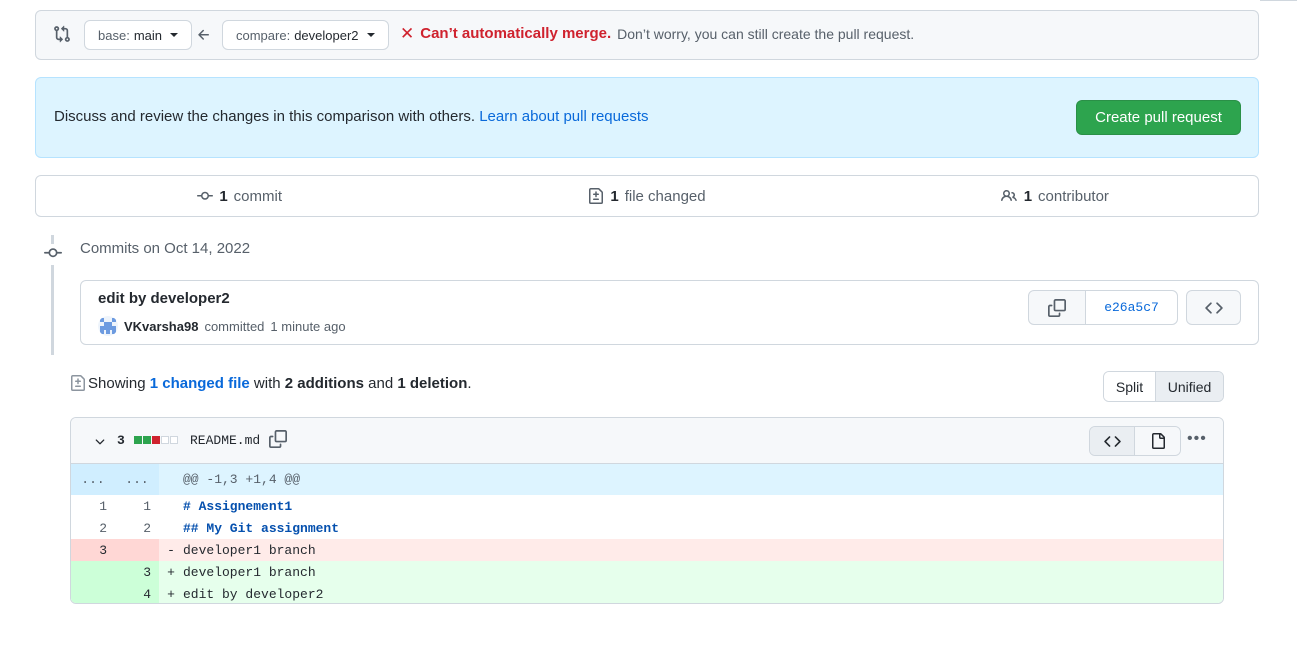 This screenshot has width=1297, height=659. What do you see at coordinates (1008, 195) in the screenshot?
I see `people-icon` at bounding box center [1008, 195].